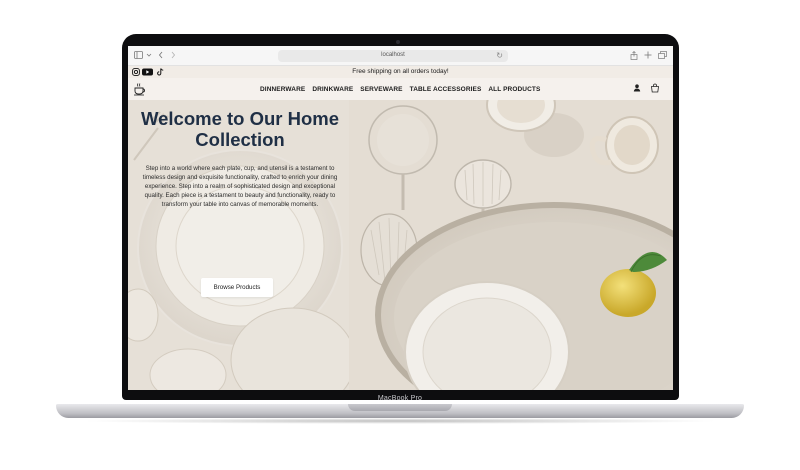  Describe the element at coordinates (400, 421) in the screenshot. I see `laptop-shadow` at that location.